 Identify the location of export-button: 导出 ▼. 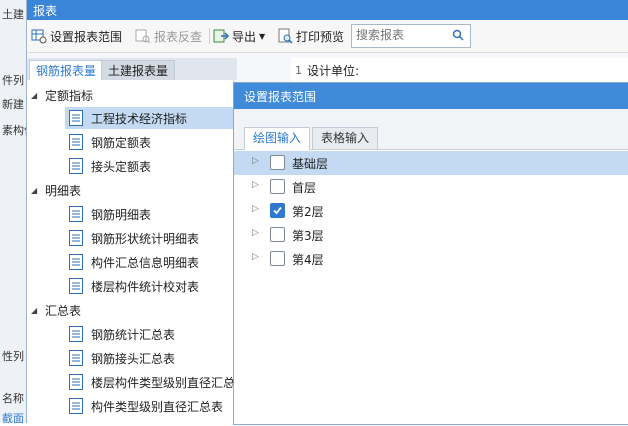
(239, 36).